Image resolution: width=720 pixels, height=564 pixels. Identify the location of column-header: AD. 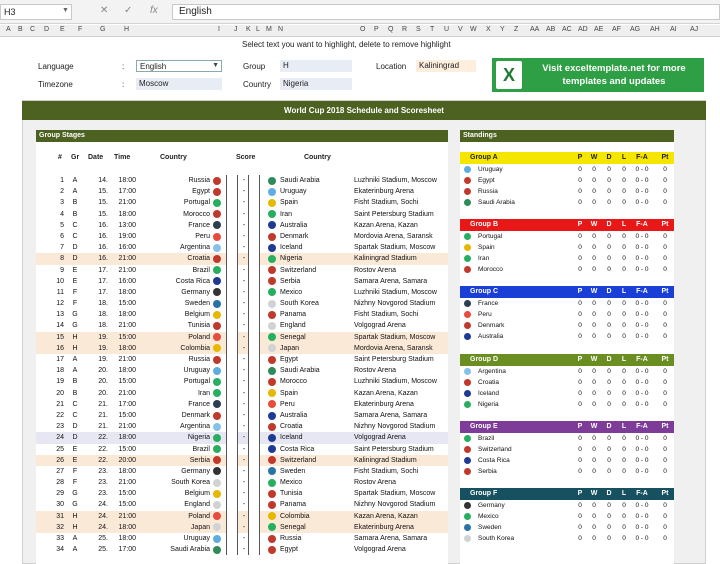
(583, 29).